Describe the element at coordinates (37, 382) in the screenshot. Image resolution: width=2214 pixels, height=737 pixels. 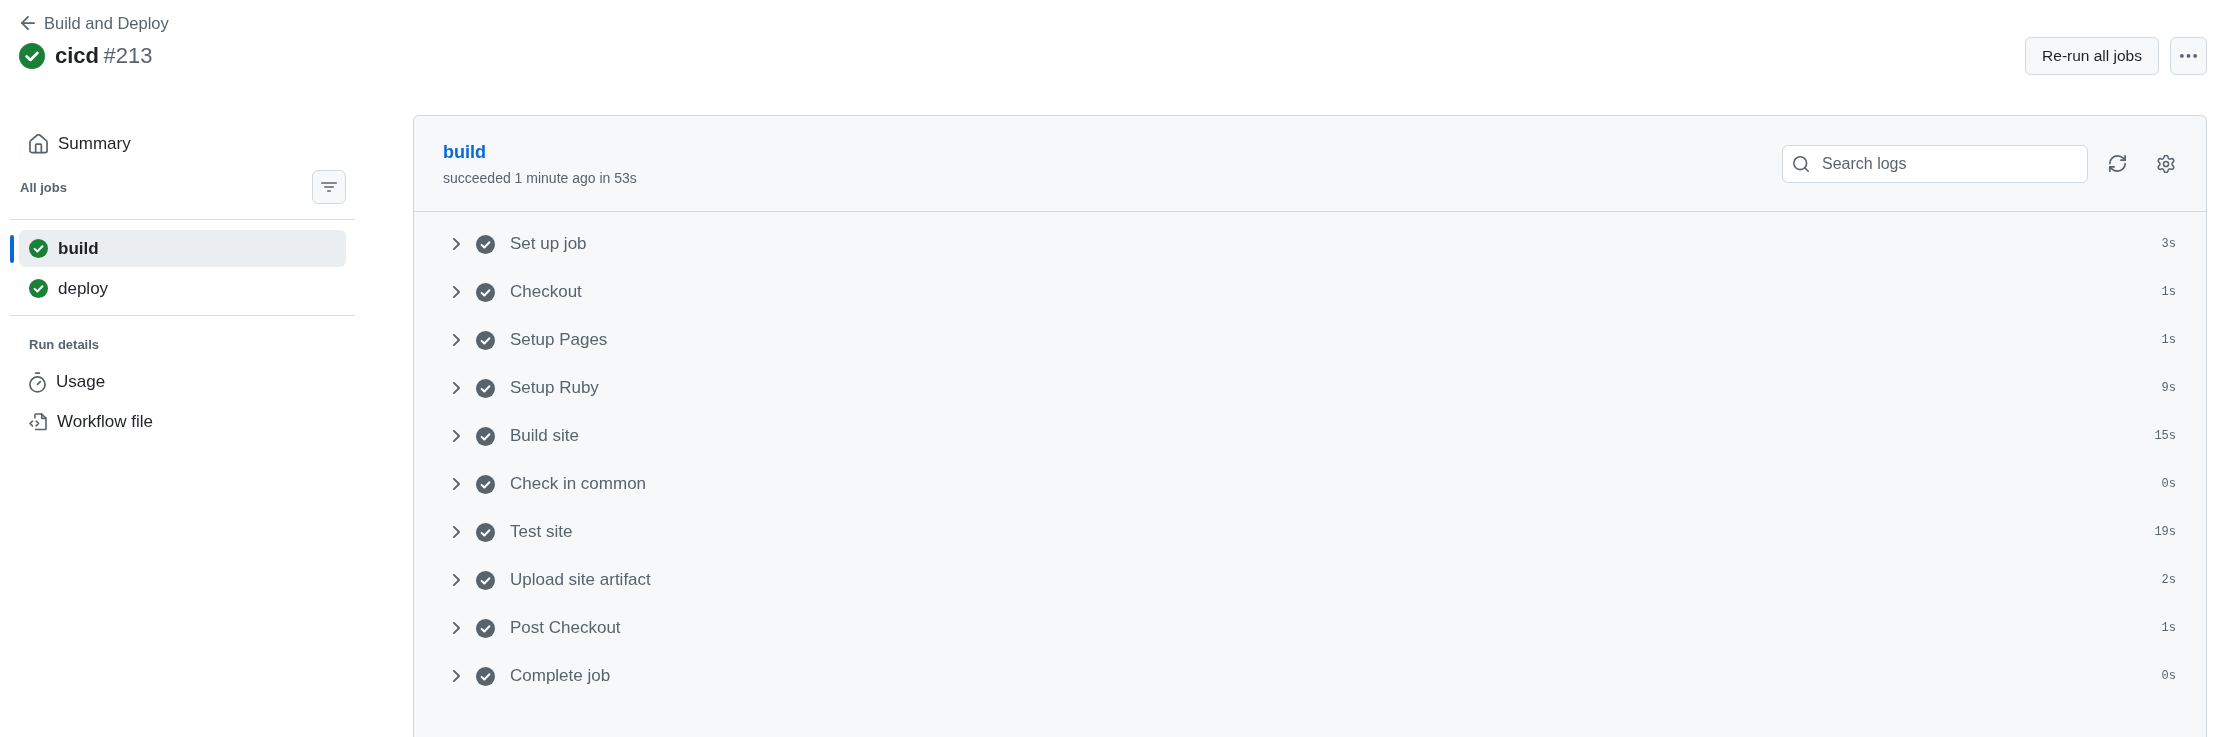
I see `stopwatch-icon` at that location.